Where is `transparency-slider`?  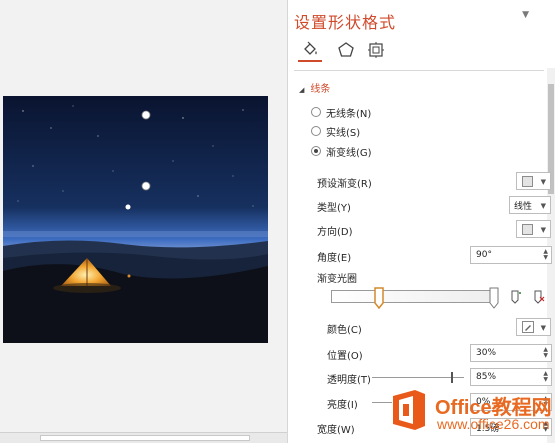
transparency-slider is located at coordinates (418, 377).